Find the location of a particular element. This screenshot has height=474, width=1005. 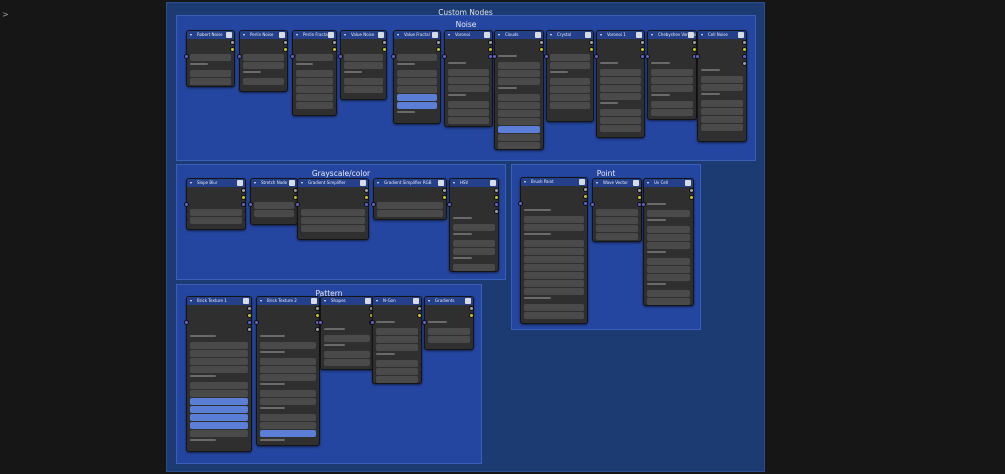

node-header: ▾ Uv Cell is located at coordinates (668, 183).